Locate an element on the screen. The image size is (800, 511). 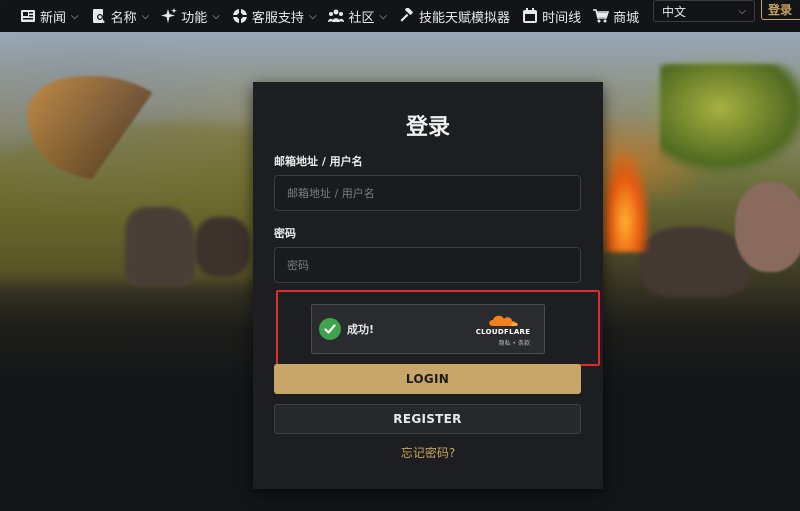
nav-item-shop: 商城 is located at coordinates (616, 16).